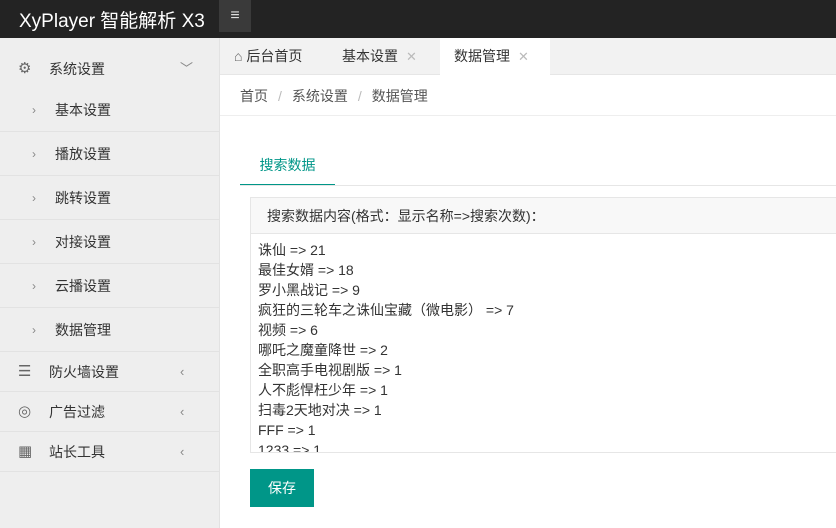  What do you see at coordinates (77, 69) in the screenshot?
I see `sidebar-group-label: 系统设置` at bounding box center [77, 69].